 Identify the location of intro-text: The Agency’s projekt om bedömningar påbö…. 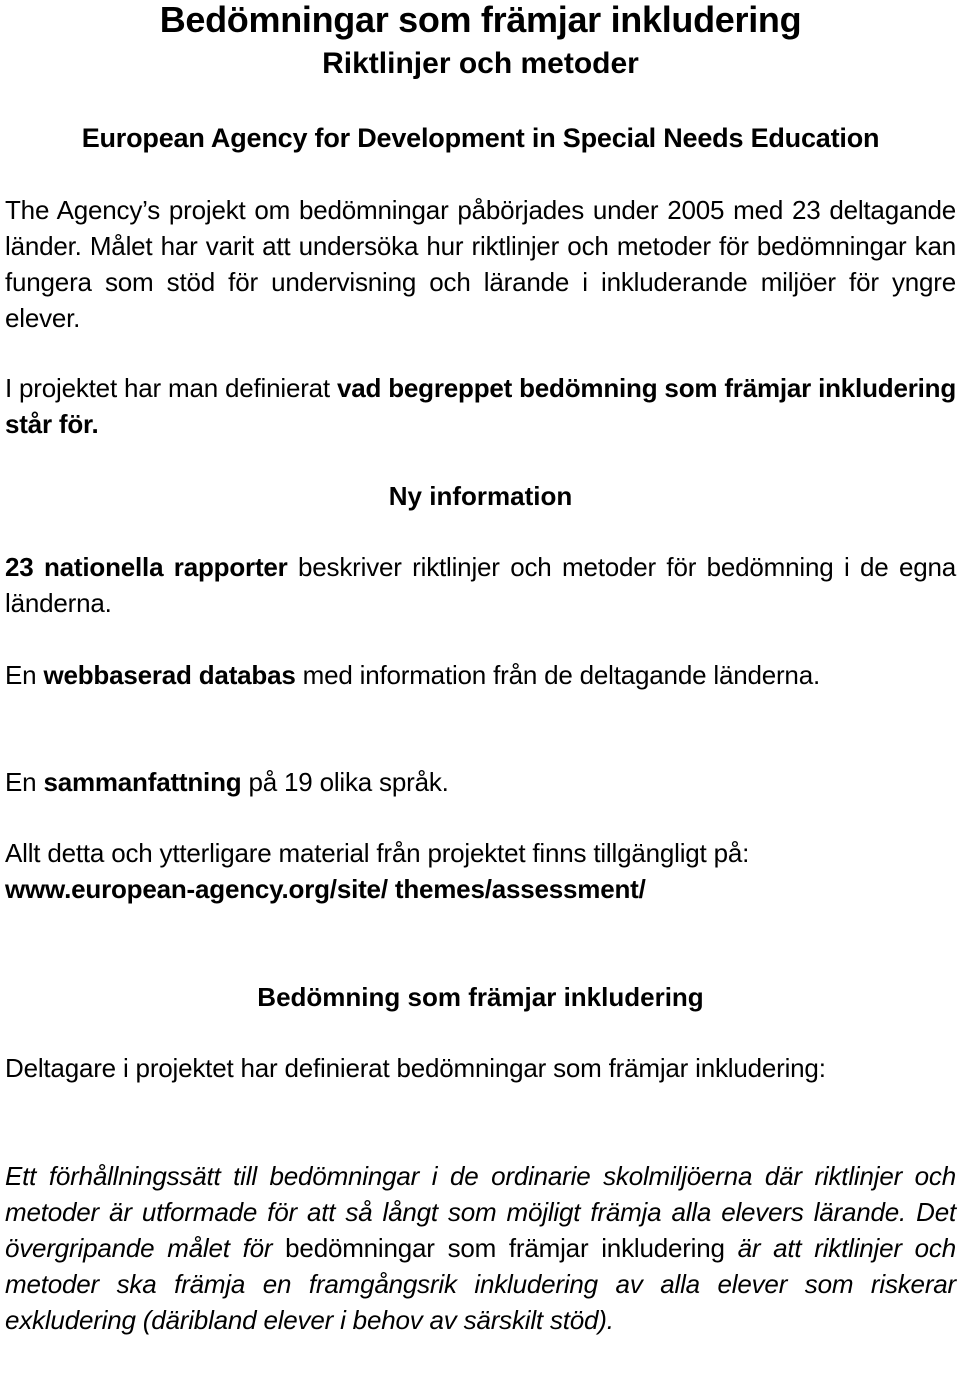
(480, 264).